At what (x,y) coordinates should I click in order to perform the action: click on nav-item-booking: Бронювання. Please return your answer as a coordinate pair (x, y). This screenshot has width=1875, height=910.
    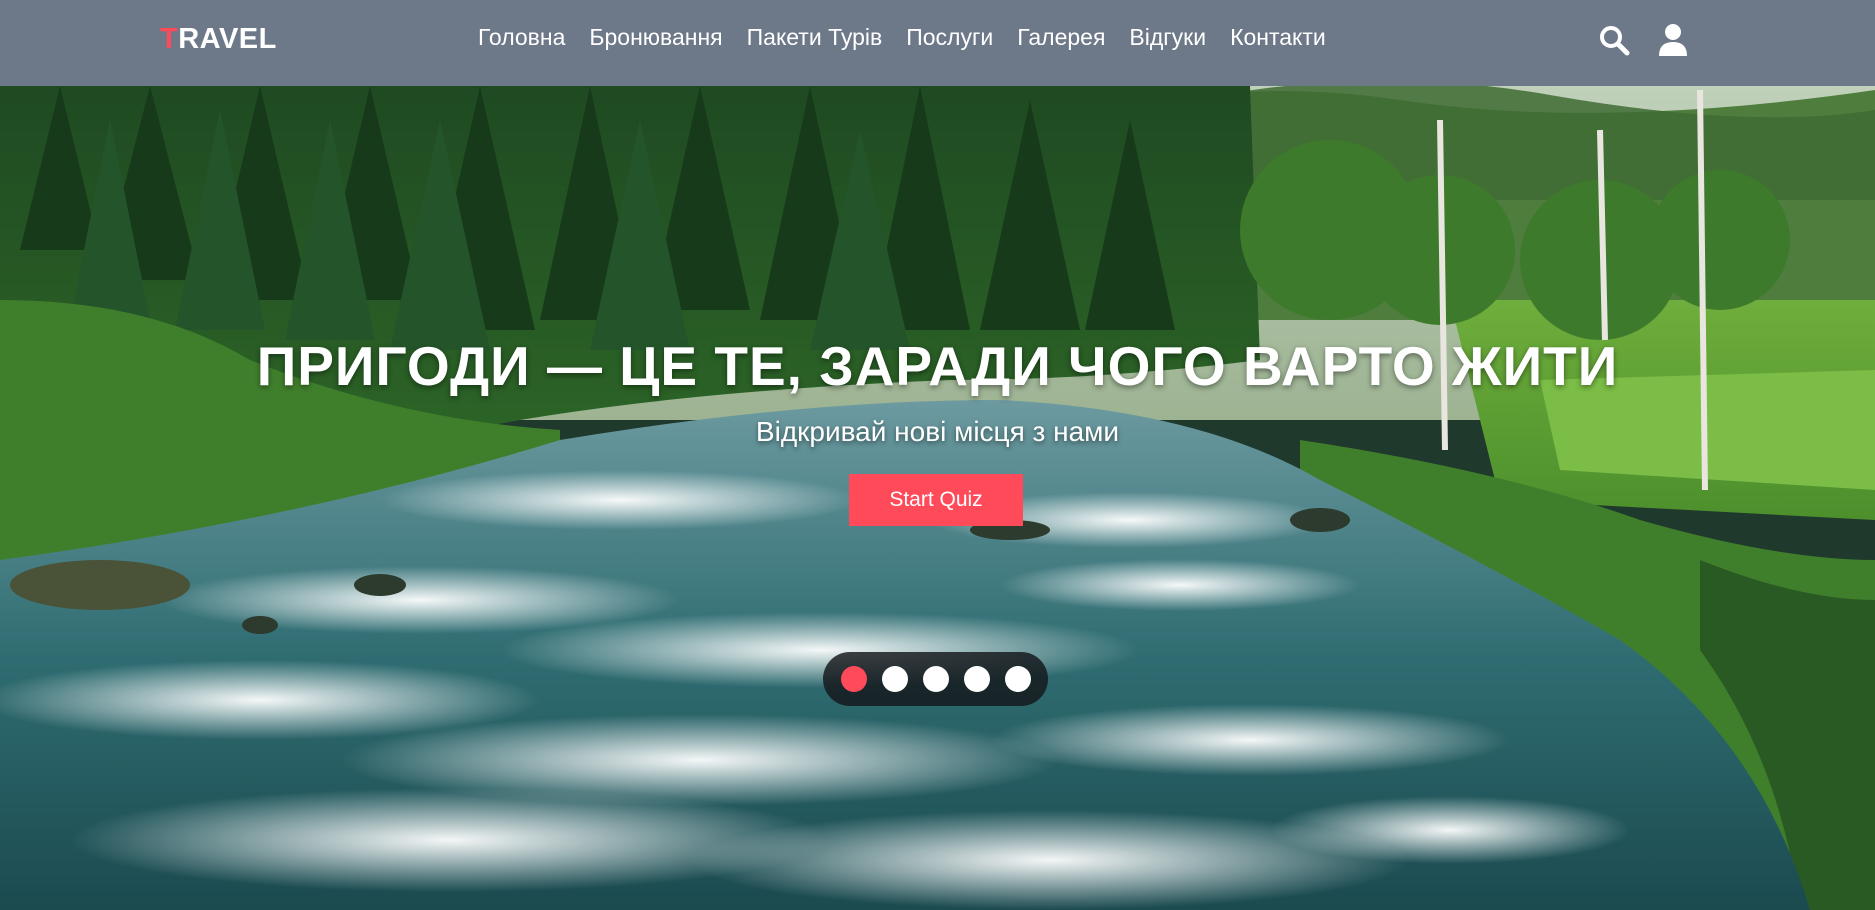
    Looking at the image, I should click on (655, 37).